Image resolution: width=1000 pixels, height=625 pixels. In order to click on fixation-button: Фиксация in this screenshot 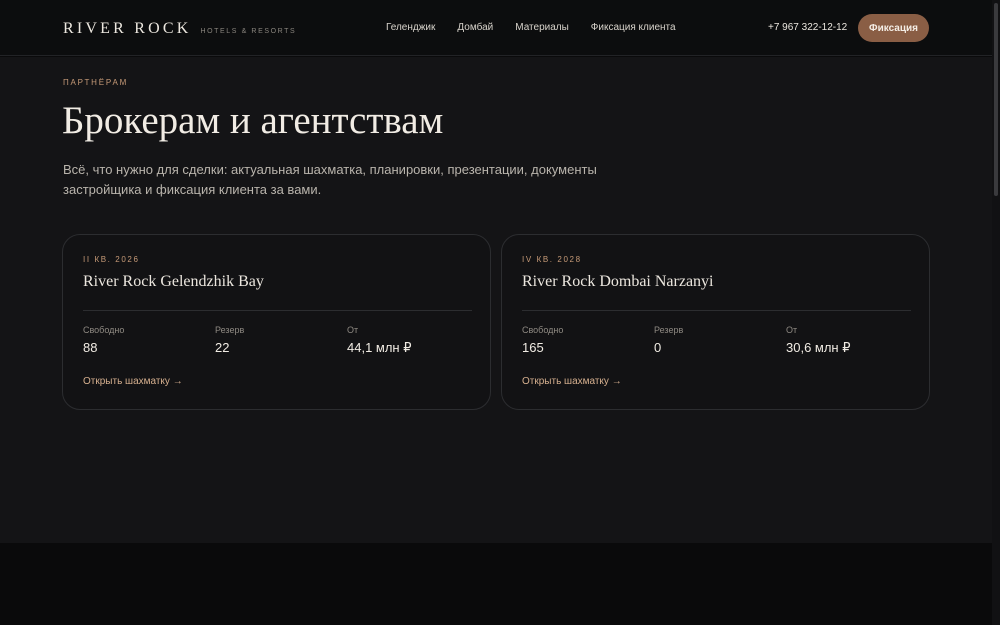, I will do `click(893, 28)`.